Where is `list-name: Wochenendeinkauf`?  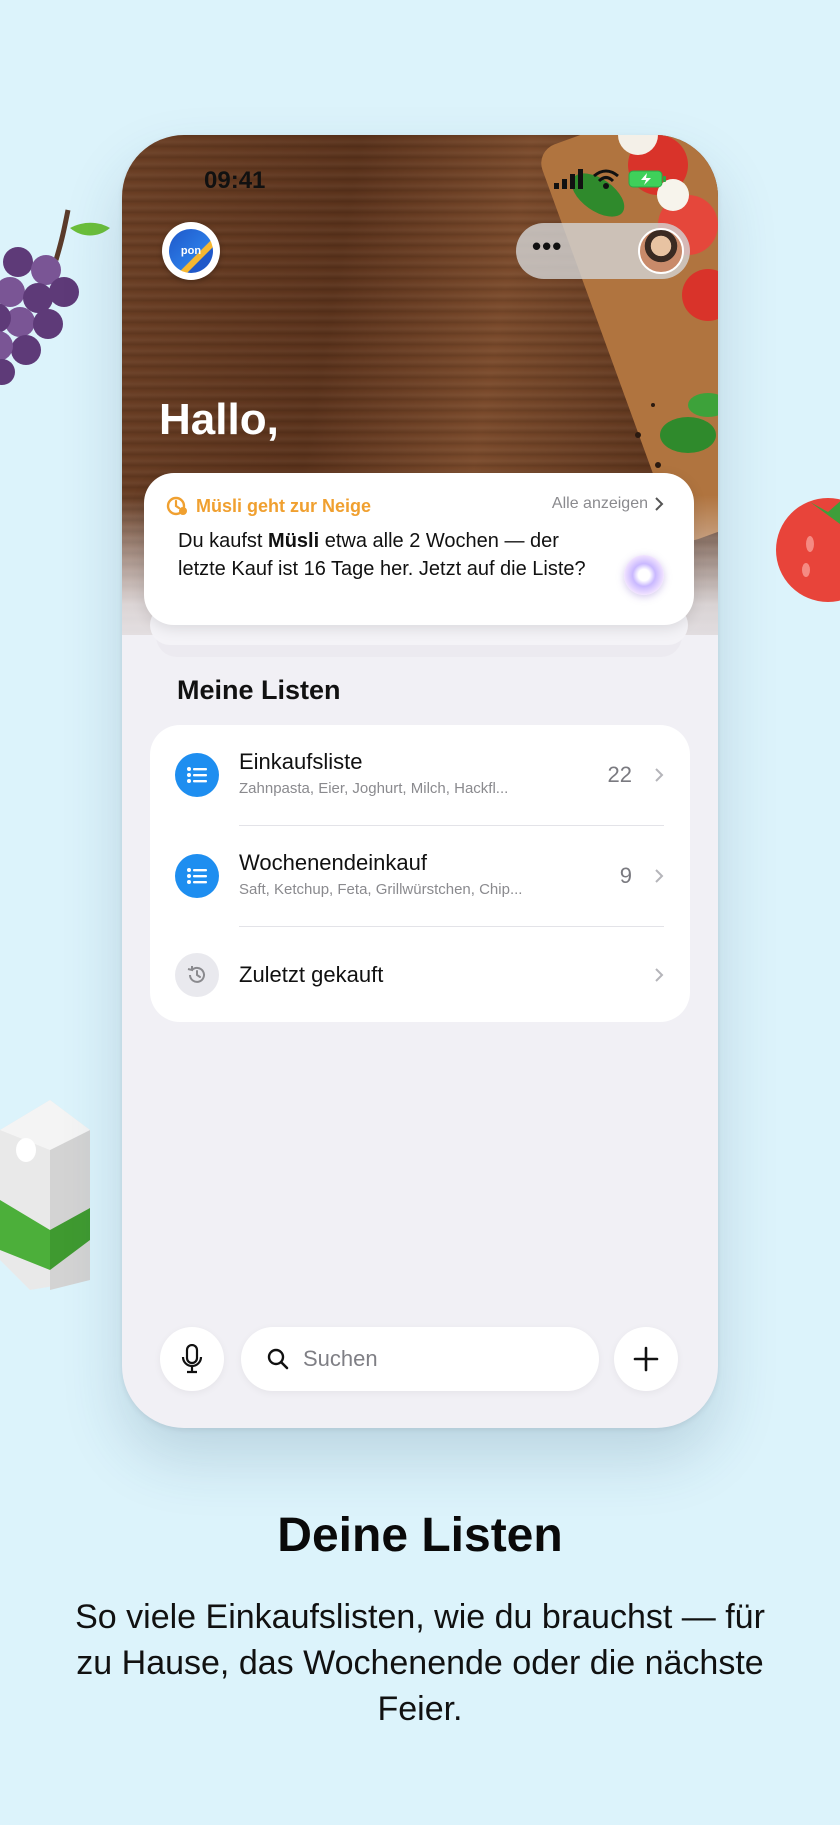
list-name: Wochenendeinkauf is located at coordinates (333, 862).